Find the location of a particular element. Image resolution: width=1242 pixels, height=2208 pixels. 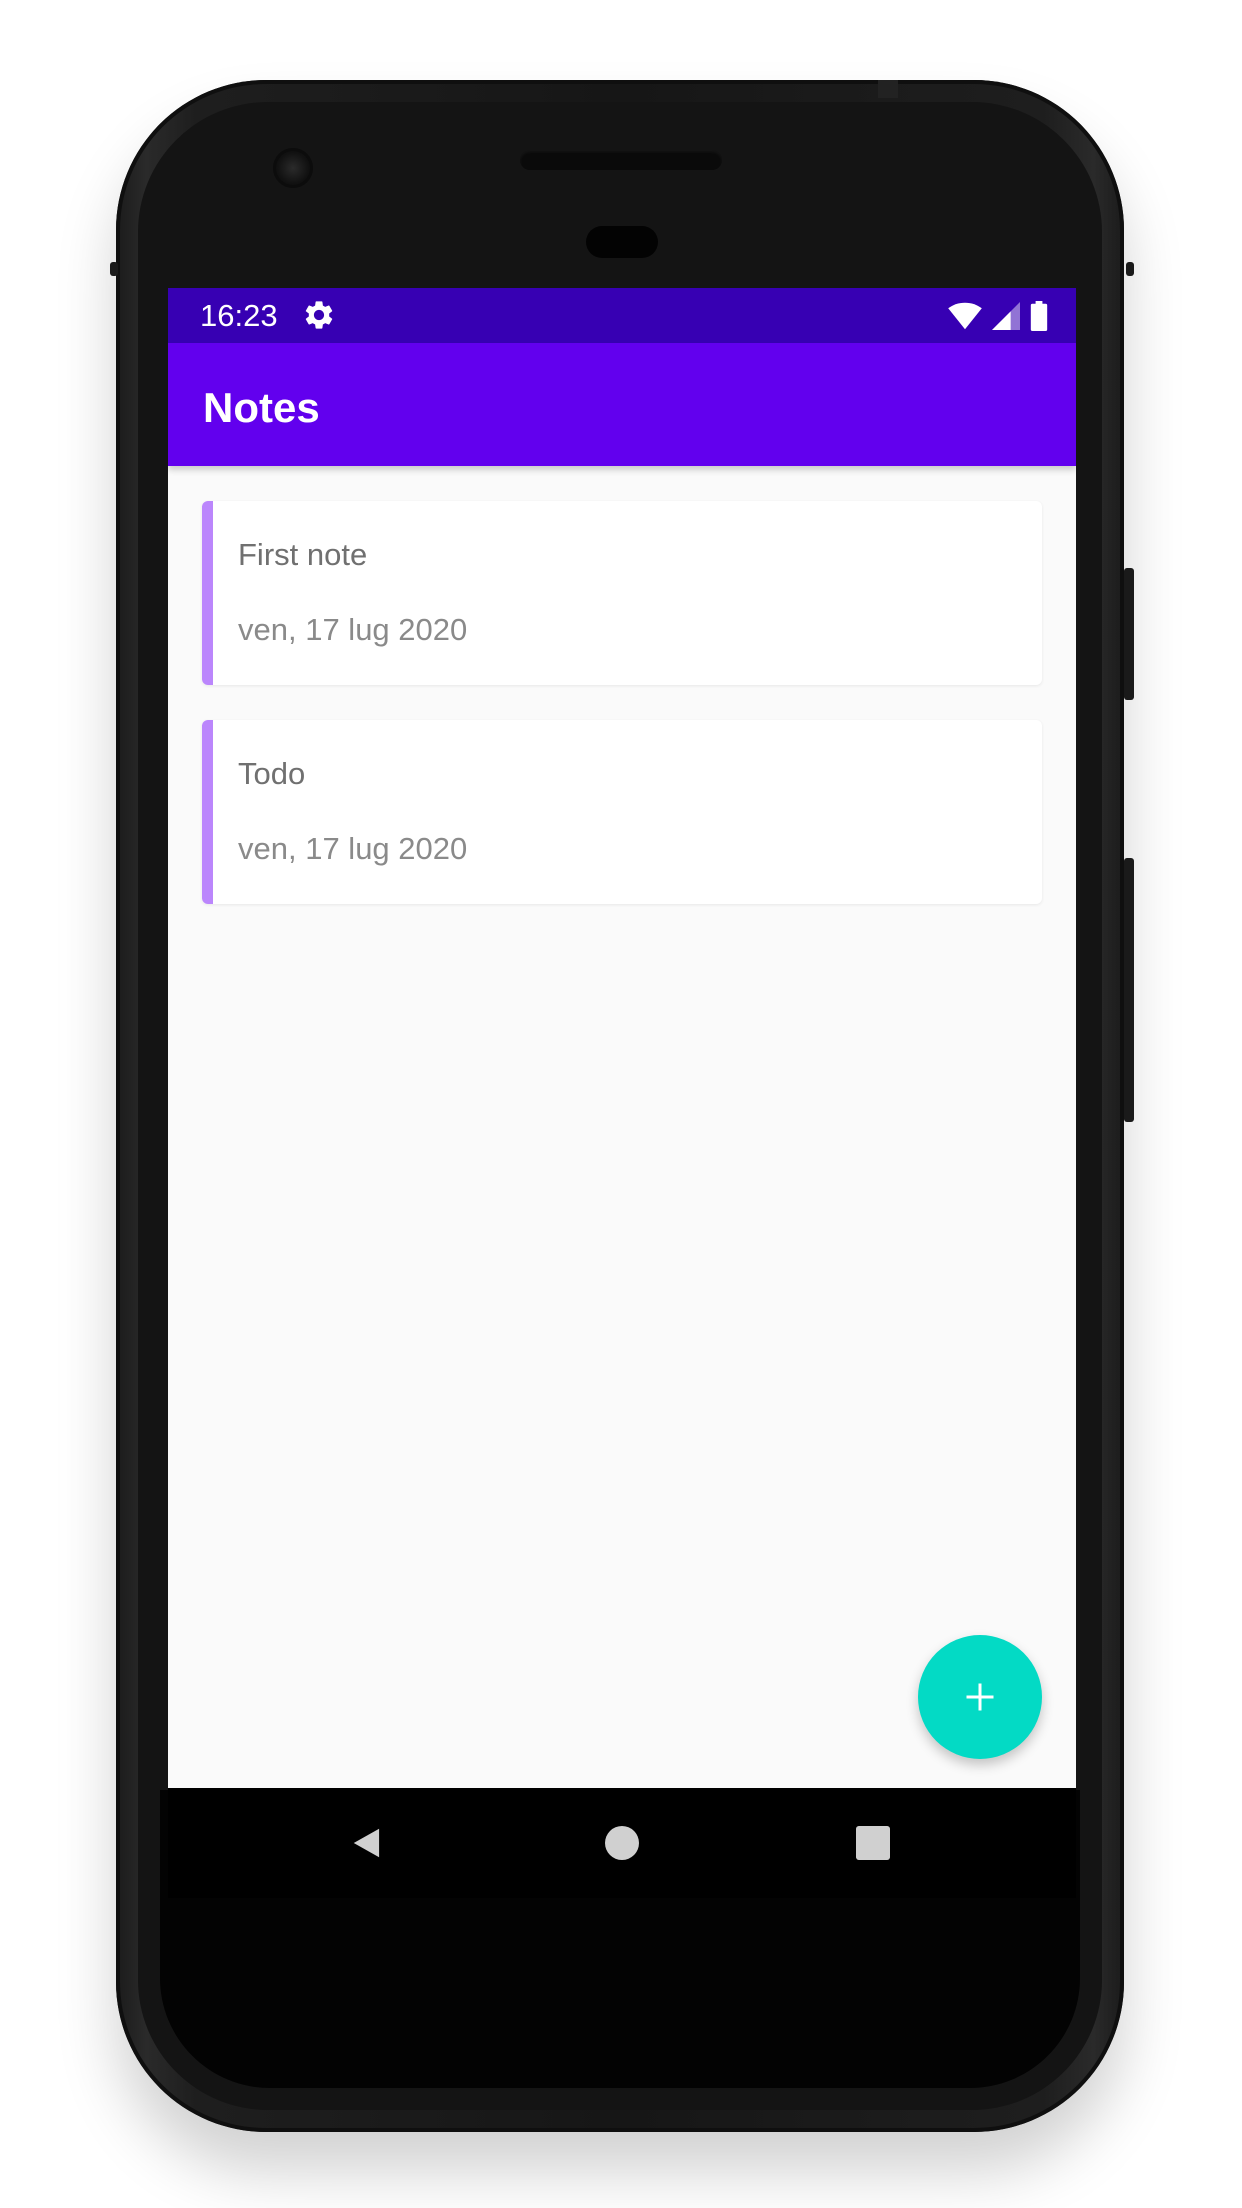

note-title: Todo is located at coordinates (272, 773).